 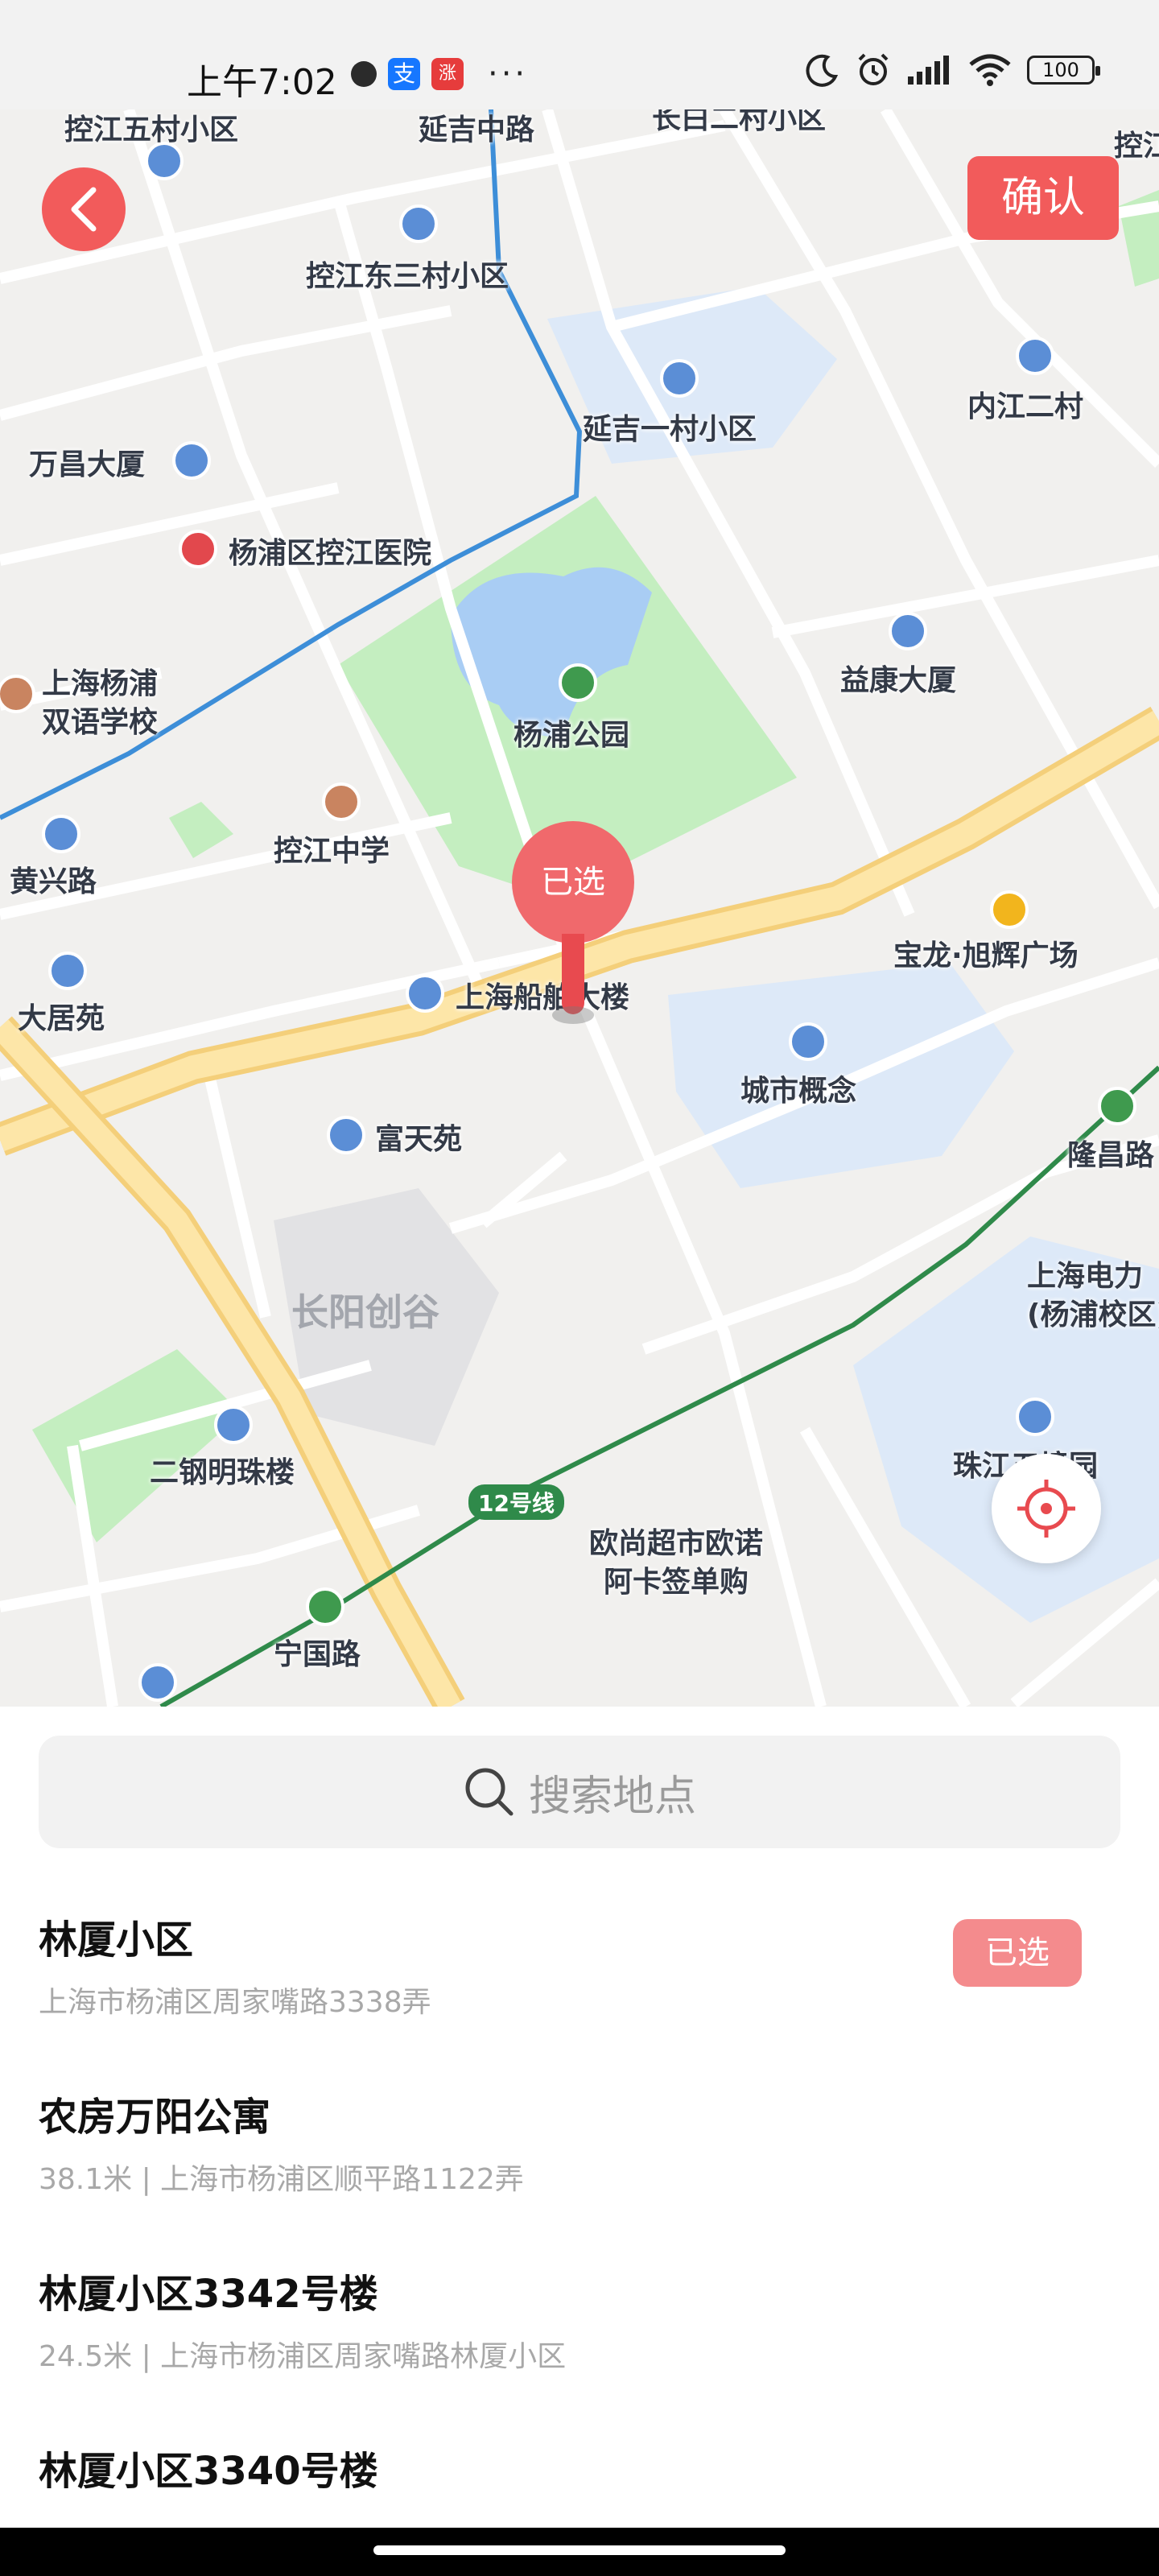 What do you see at coordinates (419, 1139) in the screenshot?
I see `map-label: 富天苑` at bounding box center [419, 1139].